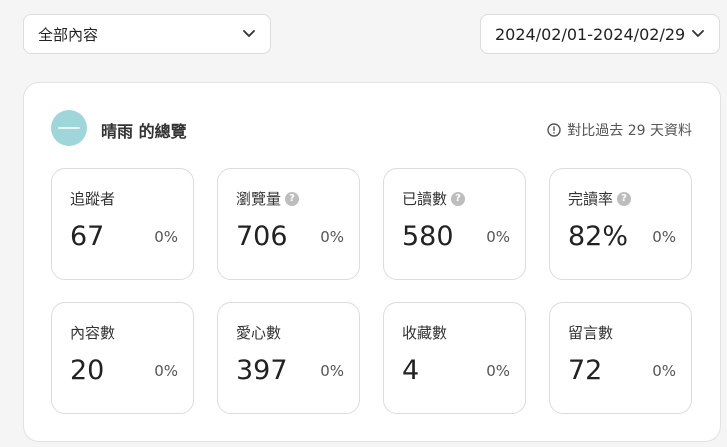 The height and width of the screenshot is (447, 727). What do you see at coordinates (122, 358) in the screenshot?
I see `metric-card-content-count: 內容數 20 0%` at bounding box center [122, 358].